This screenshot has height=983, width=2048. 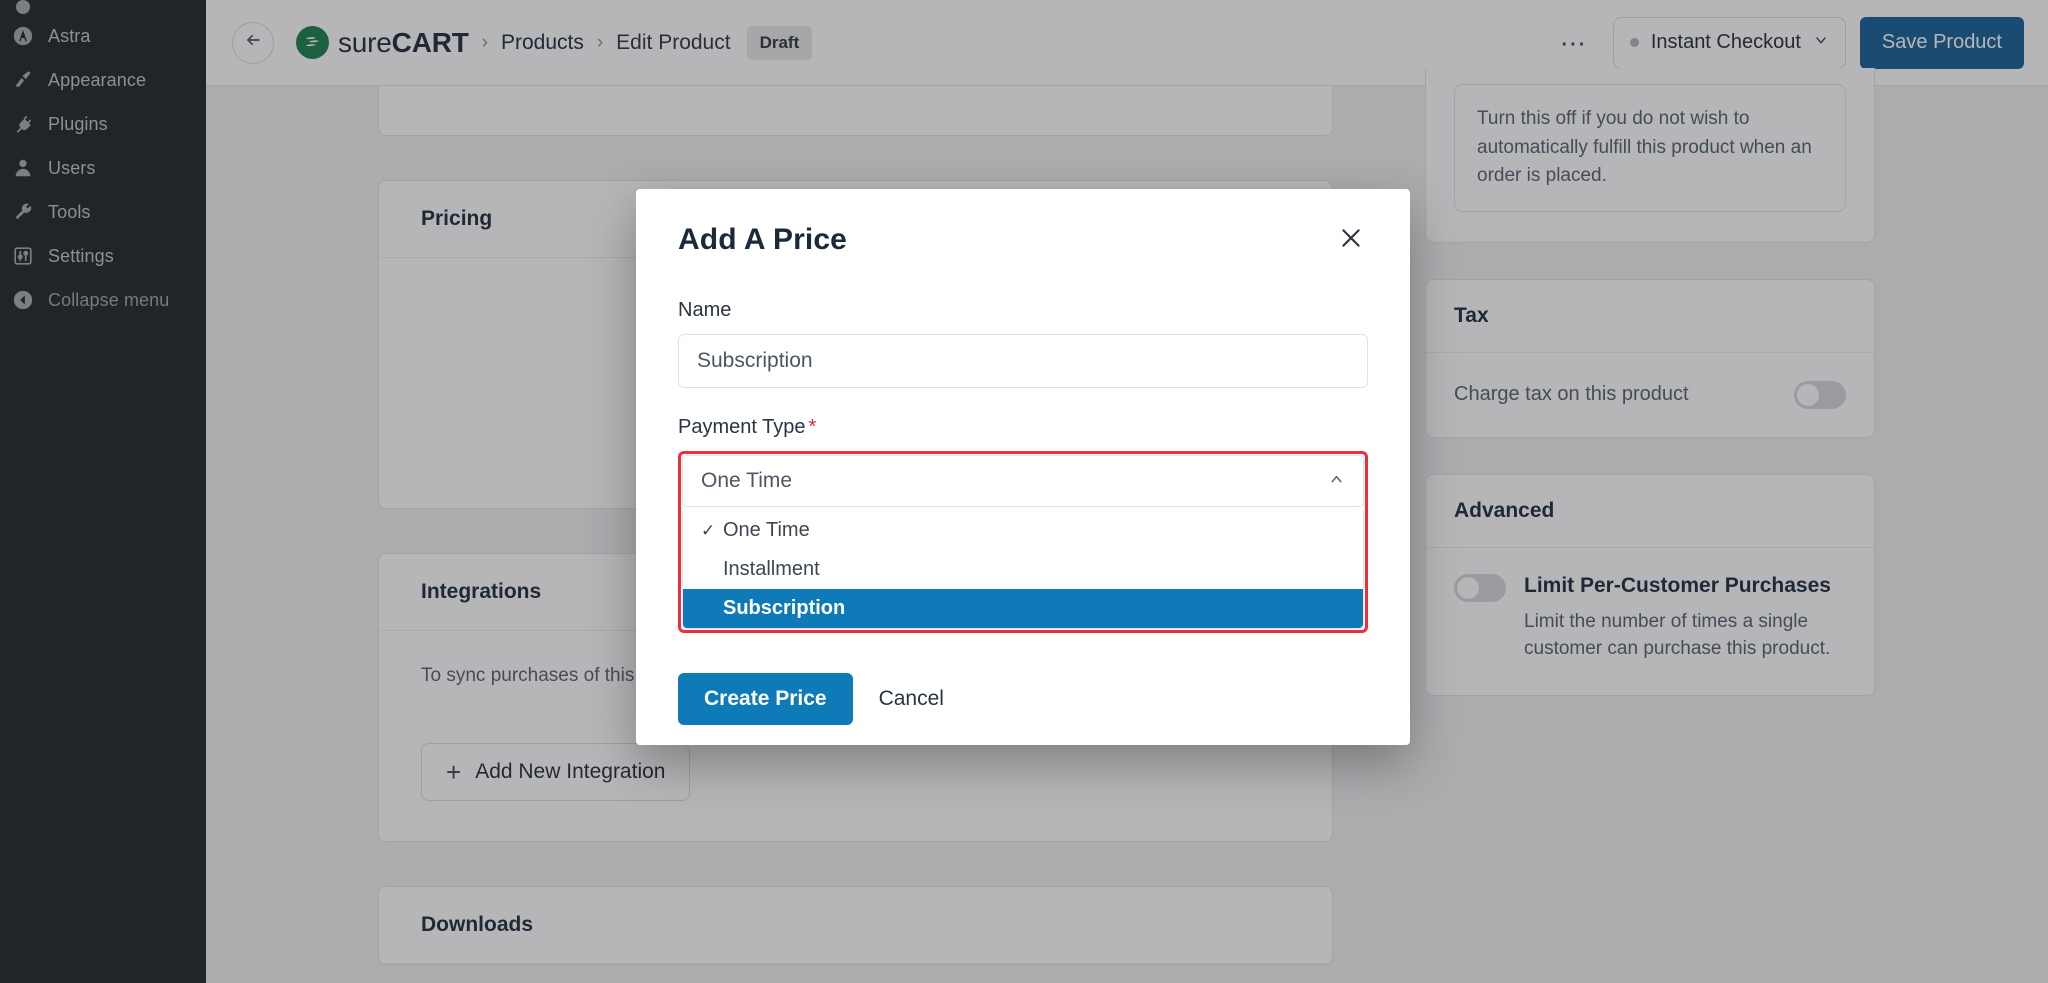 I want to click on check-icon: ✓, so click(x=708, y=530).